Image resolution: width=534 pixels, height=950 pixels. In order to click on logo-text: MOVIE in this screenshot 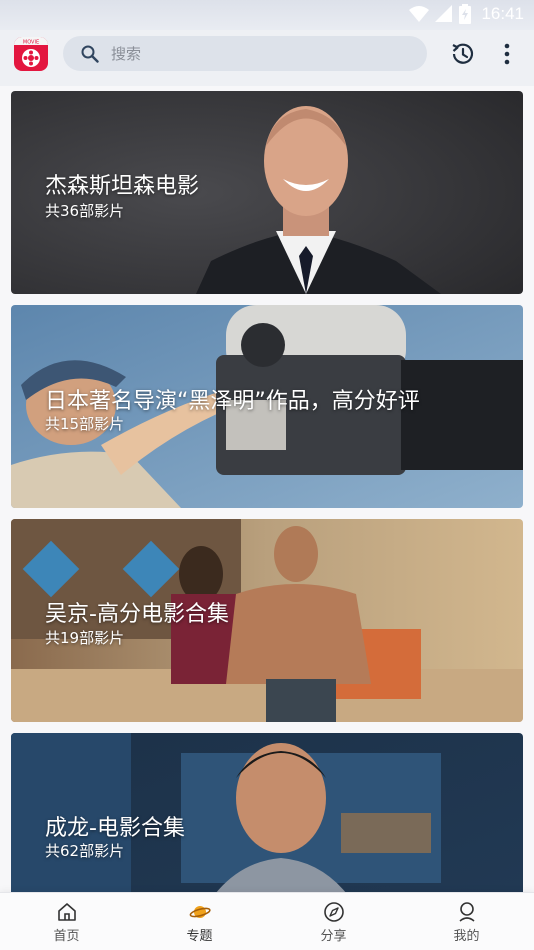, I will do `click(31, 43)`.